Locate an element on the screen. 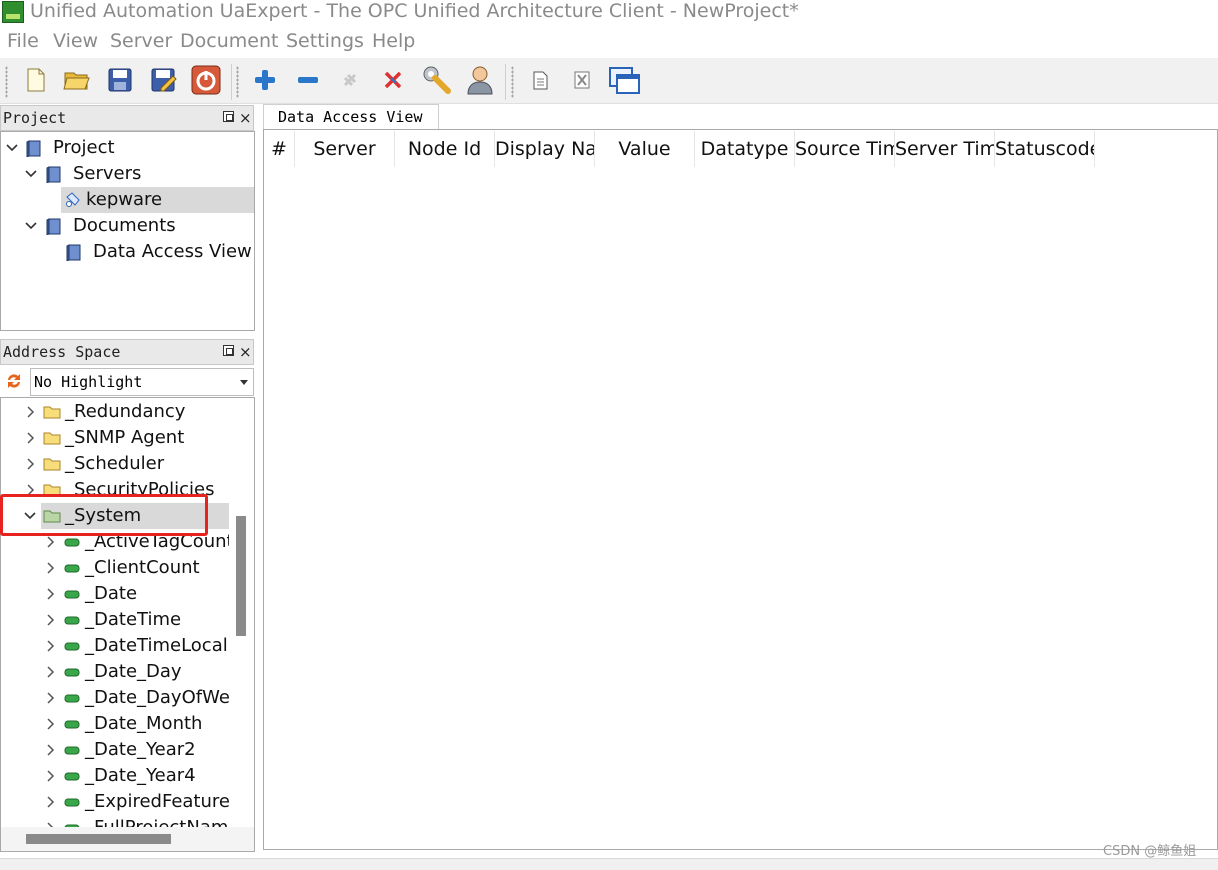 The image size is (1218, 870). highlight-select: No Highlight is located at coordinates (142, 382).